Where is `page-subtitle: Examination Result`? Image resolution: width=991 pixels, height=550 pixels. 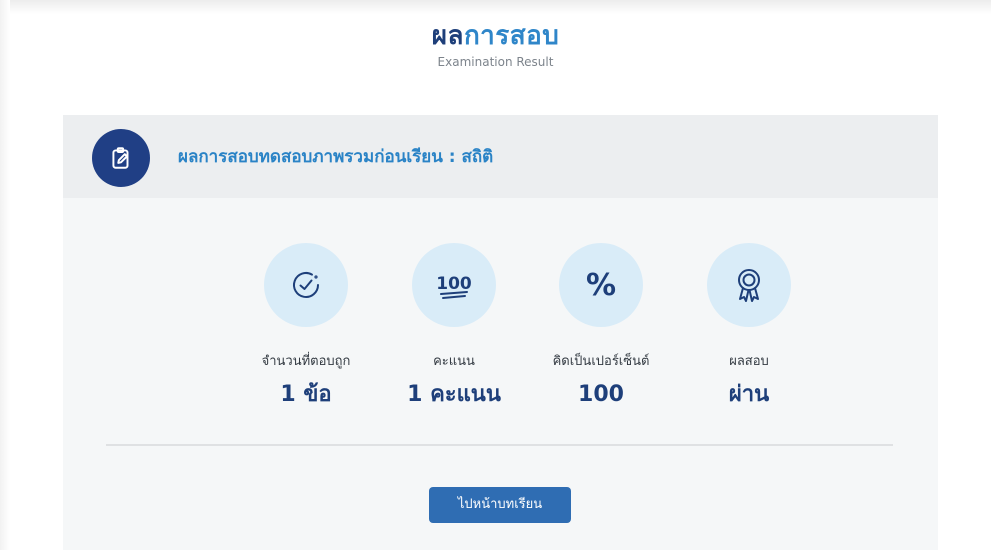
page-subtitle: Examination Result is located at coordinates (495, 62).